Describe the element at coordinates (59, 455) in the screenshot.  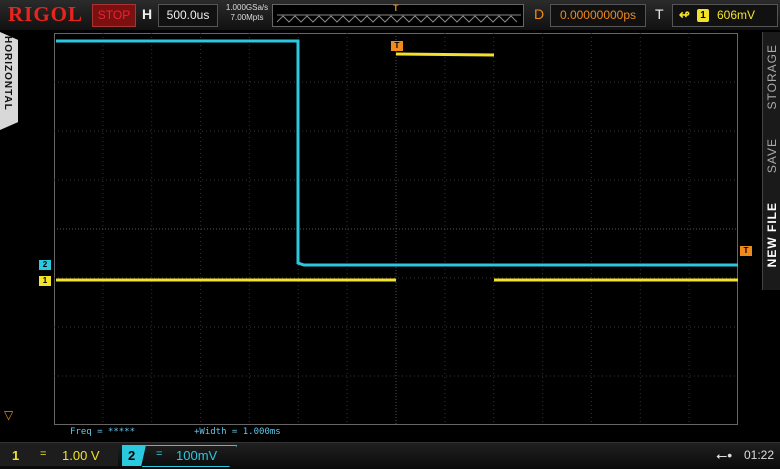
I see `ch1-settings: 1 = 1.00 V` at that location.